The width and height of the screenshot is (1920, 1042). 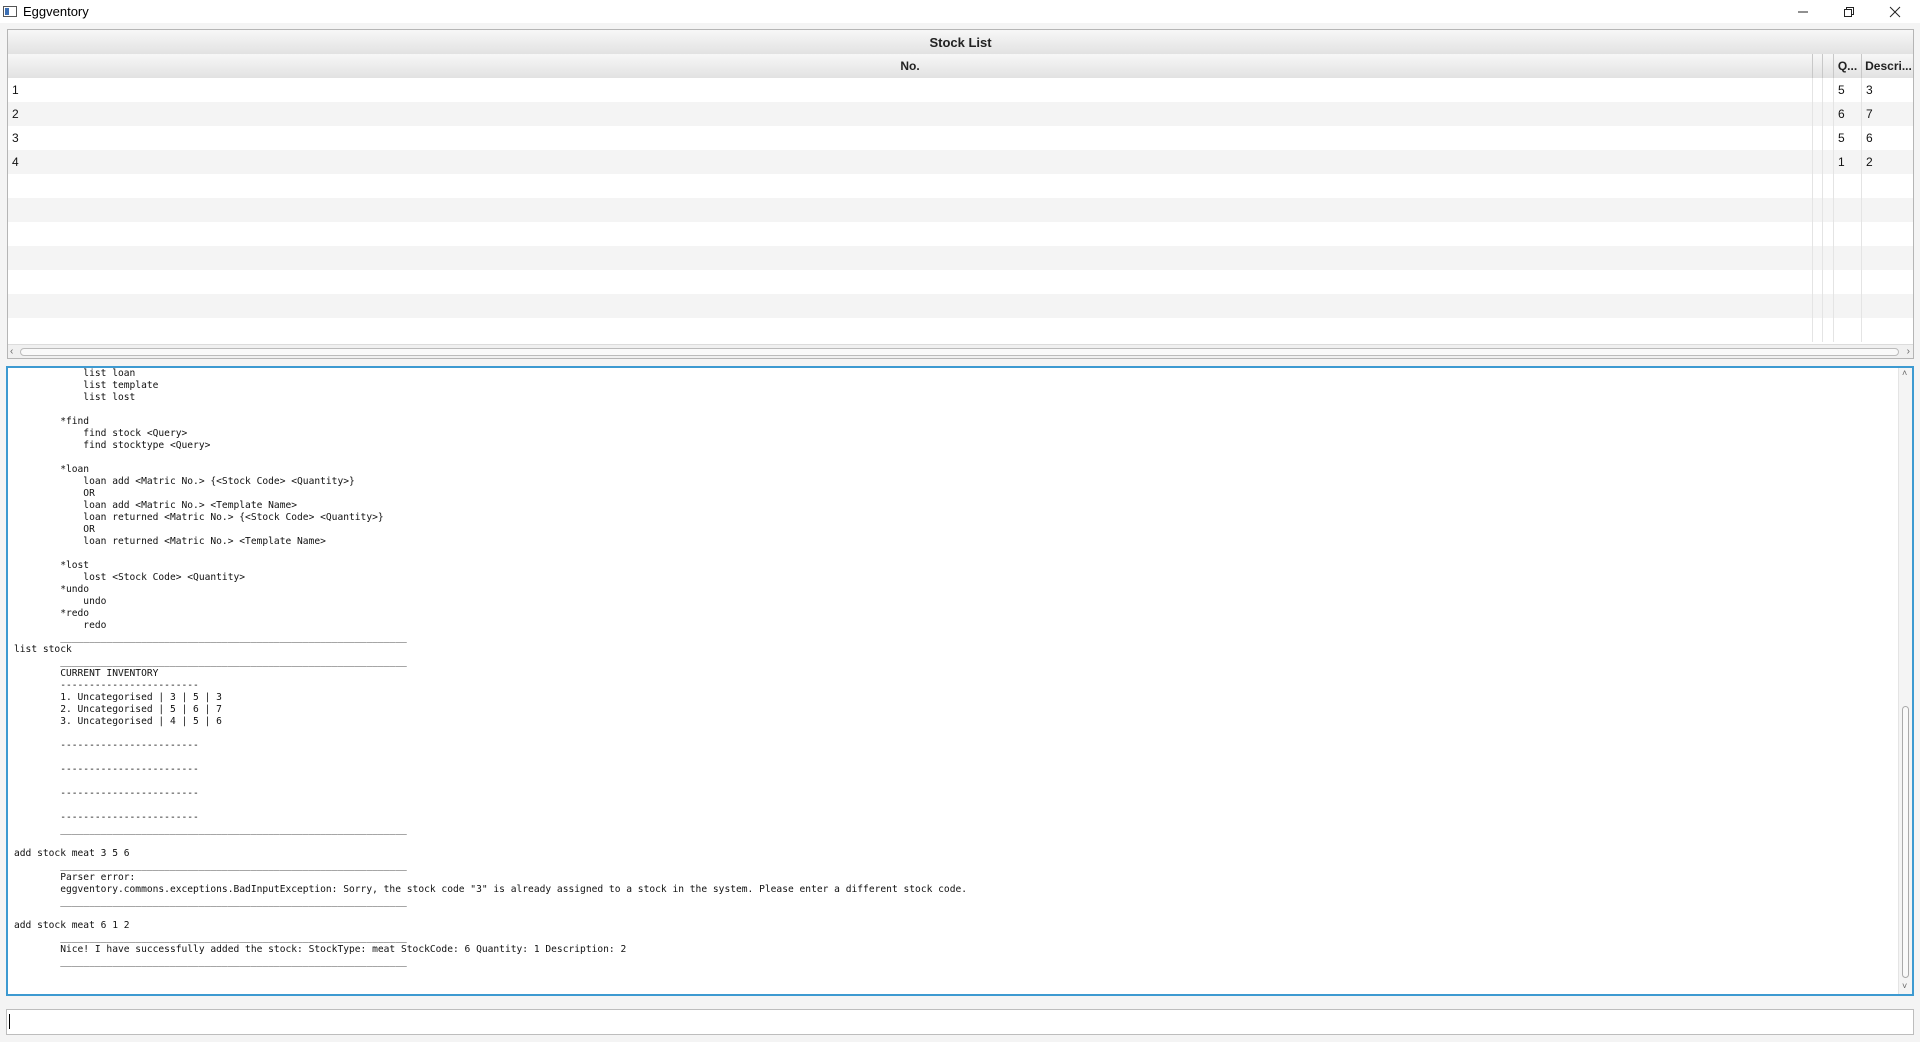 What do you see at coordinates (72, 853) in the screenshot?
I see `console-line: add stock meat 3 5 6` at bounding box center [72, 853].